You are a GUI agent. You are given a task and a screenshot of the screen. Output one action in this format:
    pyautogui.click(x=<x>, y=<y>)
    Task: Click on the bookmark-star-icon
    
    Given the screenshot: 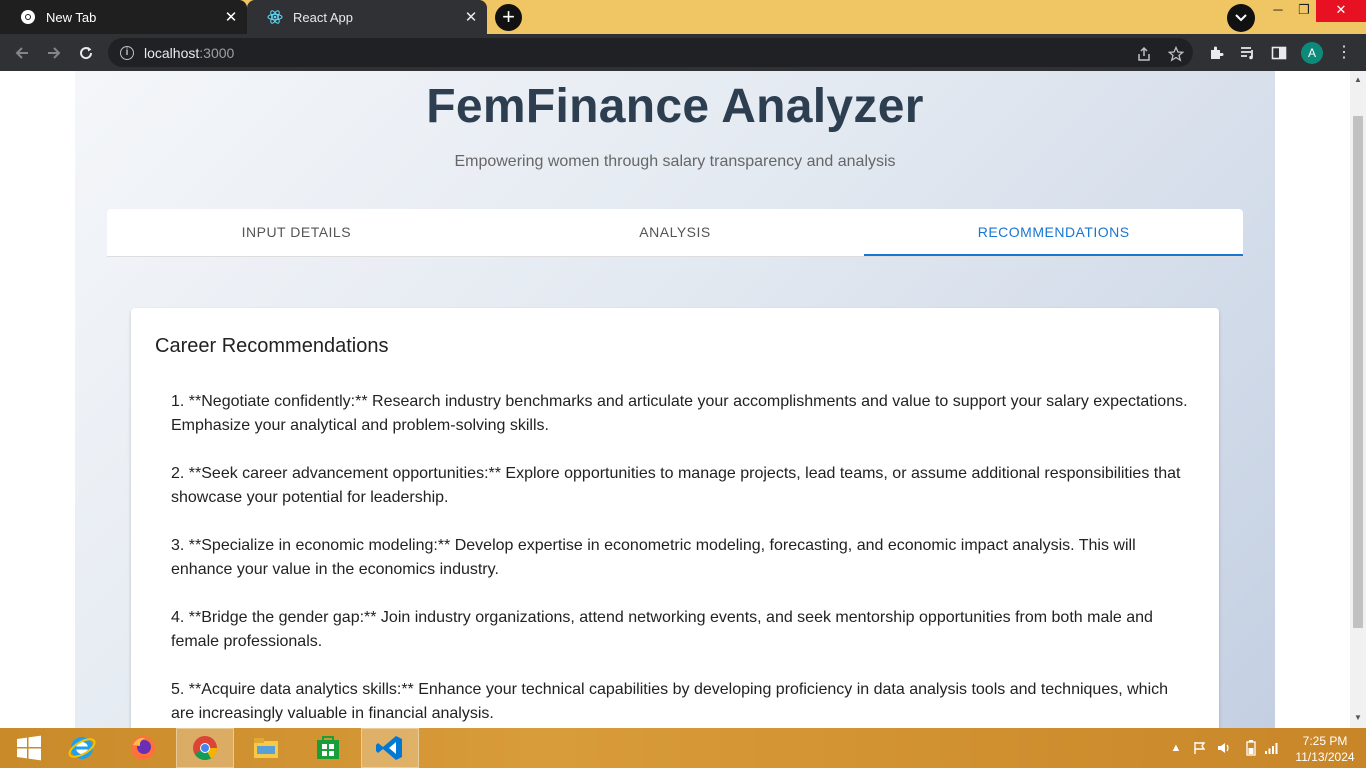 What is the action you would take?
    pyautogui.click(x=1176, y=54)
    